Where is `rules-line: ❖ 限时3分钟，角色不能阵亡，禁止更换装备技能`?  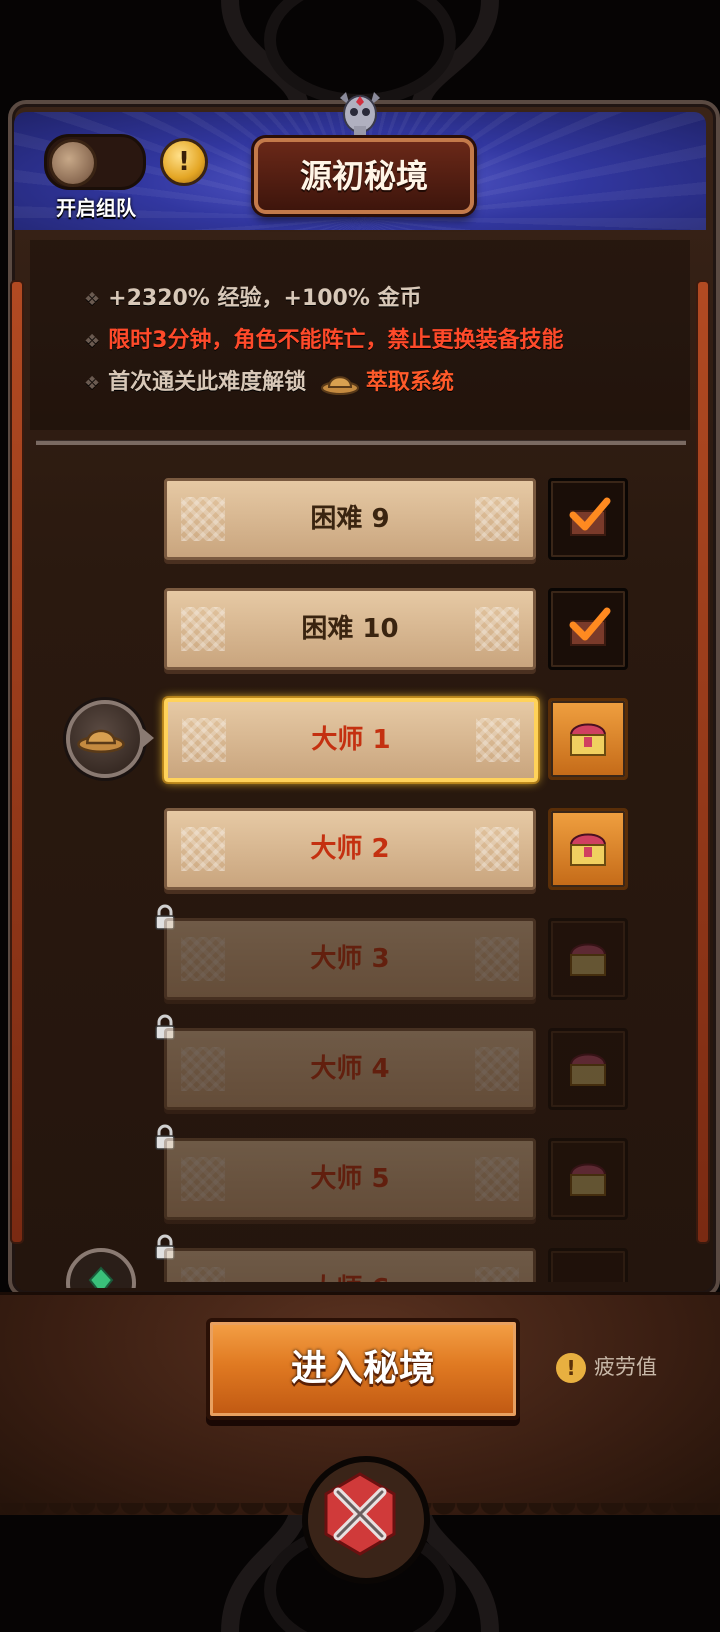 rules-line: ❖ 限时3分钟，角色不能阵亡，禁止更换装备技能 is located at coordinates (324, 340).